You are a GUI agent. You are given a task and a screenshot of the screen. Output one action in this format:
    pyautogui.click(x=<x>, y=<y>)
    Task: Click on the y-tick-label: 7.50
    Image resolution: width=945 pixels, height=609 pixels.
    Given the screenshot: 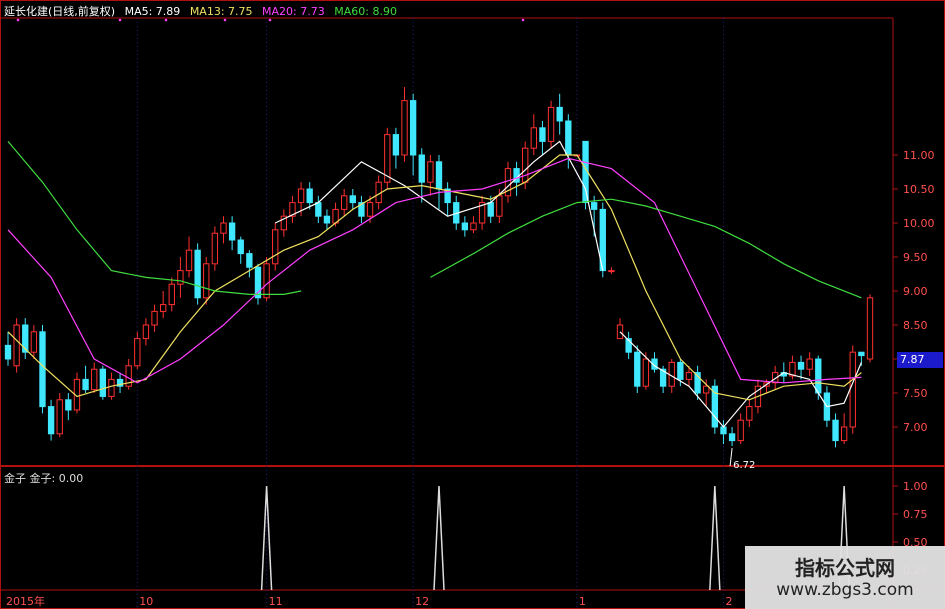 What is the action you would take?
    pyautogui.click(x=915, y=393)
    